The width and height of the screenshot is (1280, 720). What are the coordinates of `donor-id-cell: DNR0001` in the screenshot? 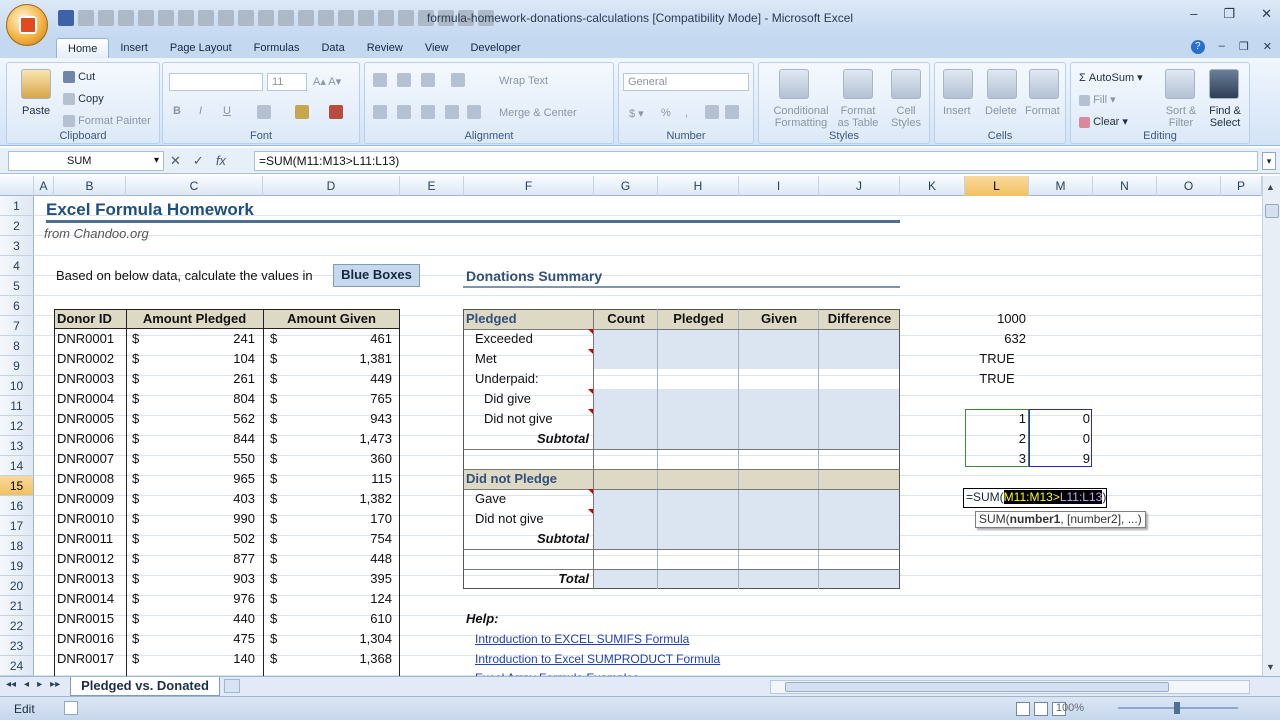 It's located at (85, 339).